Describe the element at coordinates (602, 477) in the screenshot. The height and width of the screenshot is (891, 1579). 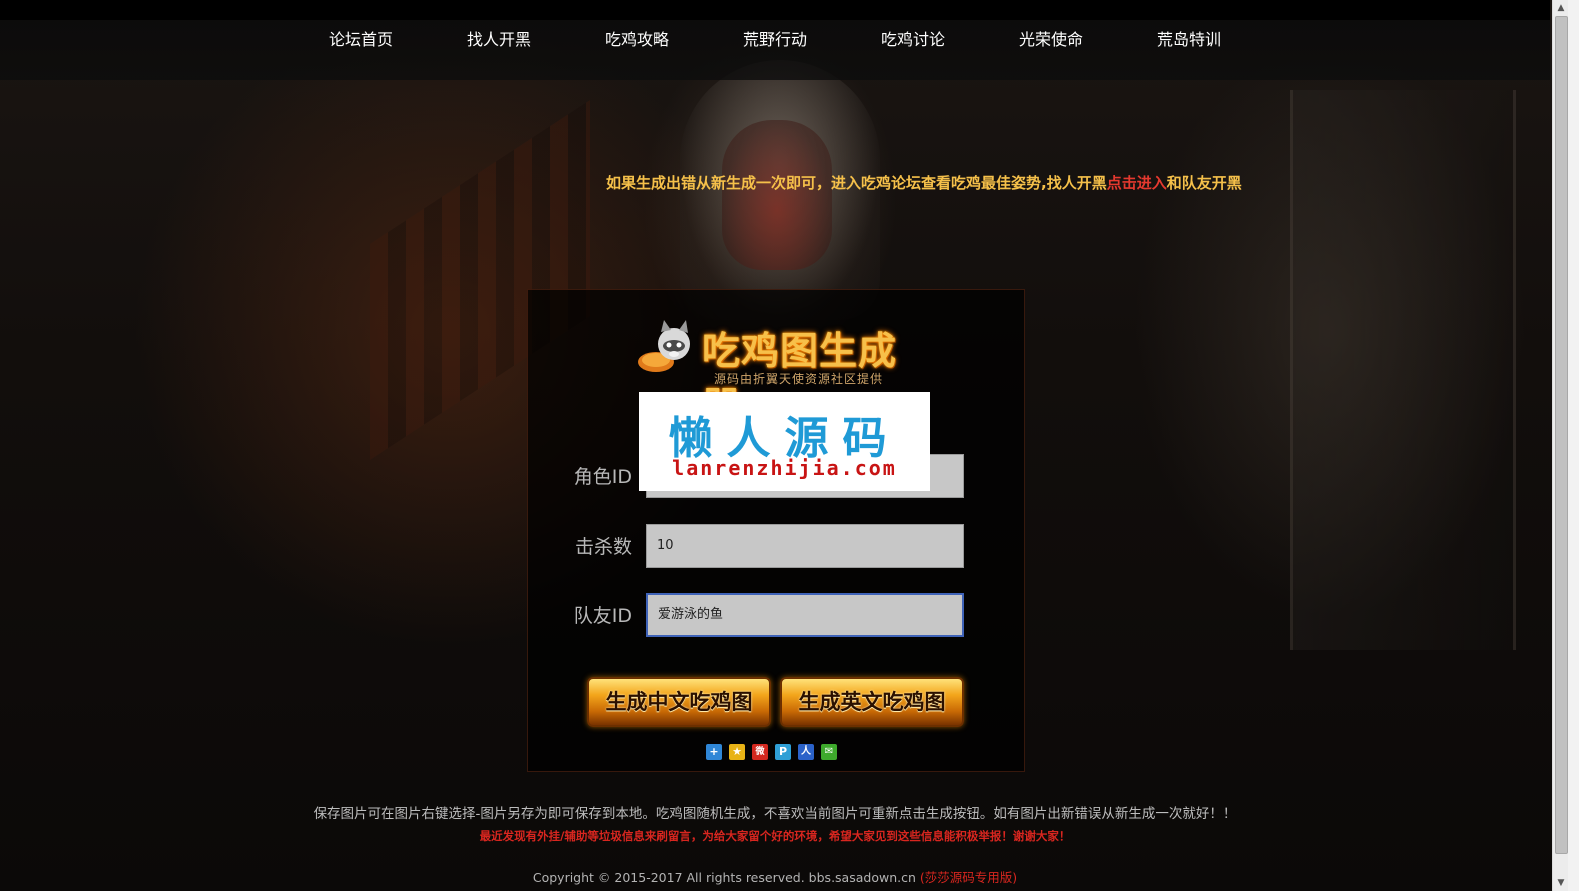
I see `role-id-label: 角色ID` at that location.